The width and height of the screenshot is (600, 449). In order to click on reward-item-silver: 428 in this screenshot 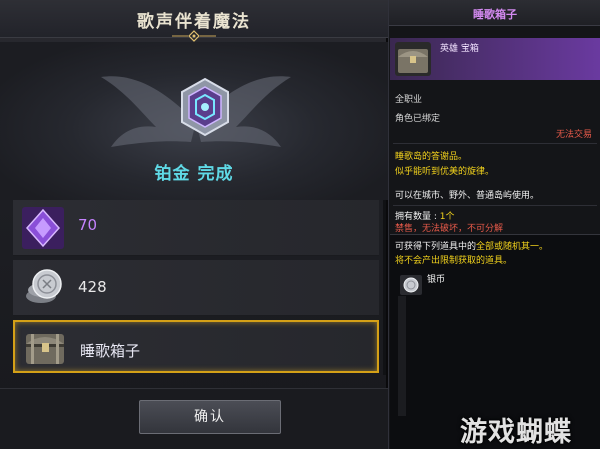, I will do `click(196, 288)`.